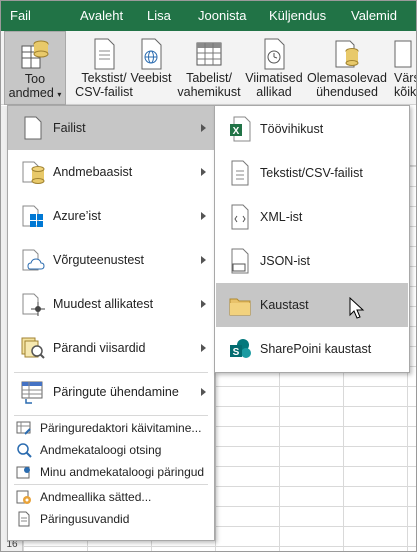 The width and height of the screenshot is (417, 552). What do you see at coordinates (85, 519) in the screenshot?
I see `menu-item-label: Päringusuvandid` at bounding box center [85, 519].